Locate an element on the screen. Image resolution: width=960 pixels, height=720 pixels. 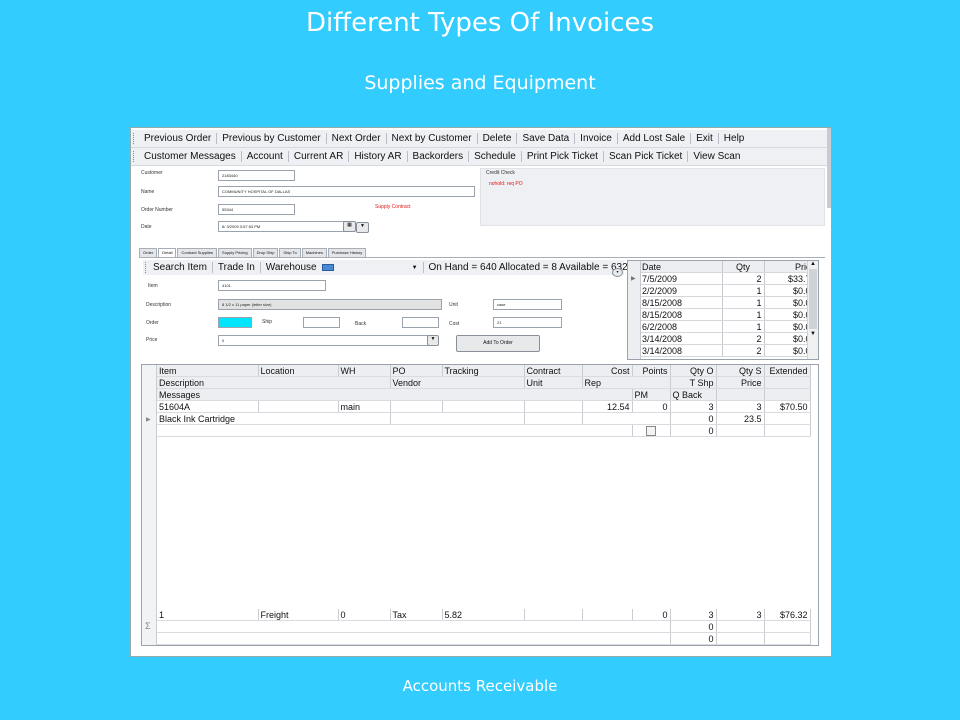
expand-button: ▾ is located at coordinates (617, 272).